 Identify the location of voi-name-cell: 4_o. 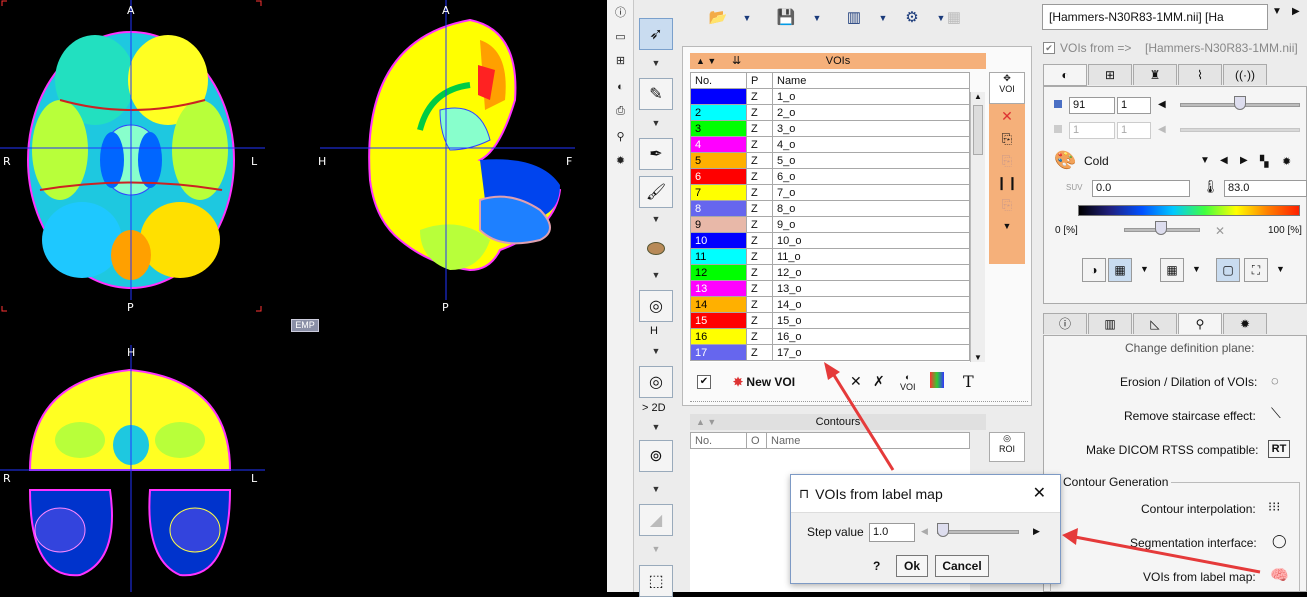
(871, 144).